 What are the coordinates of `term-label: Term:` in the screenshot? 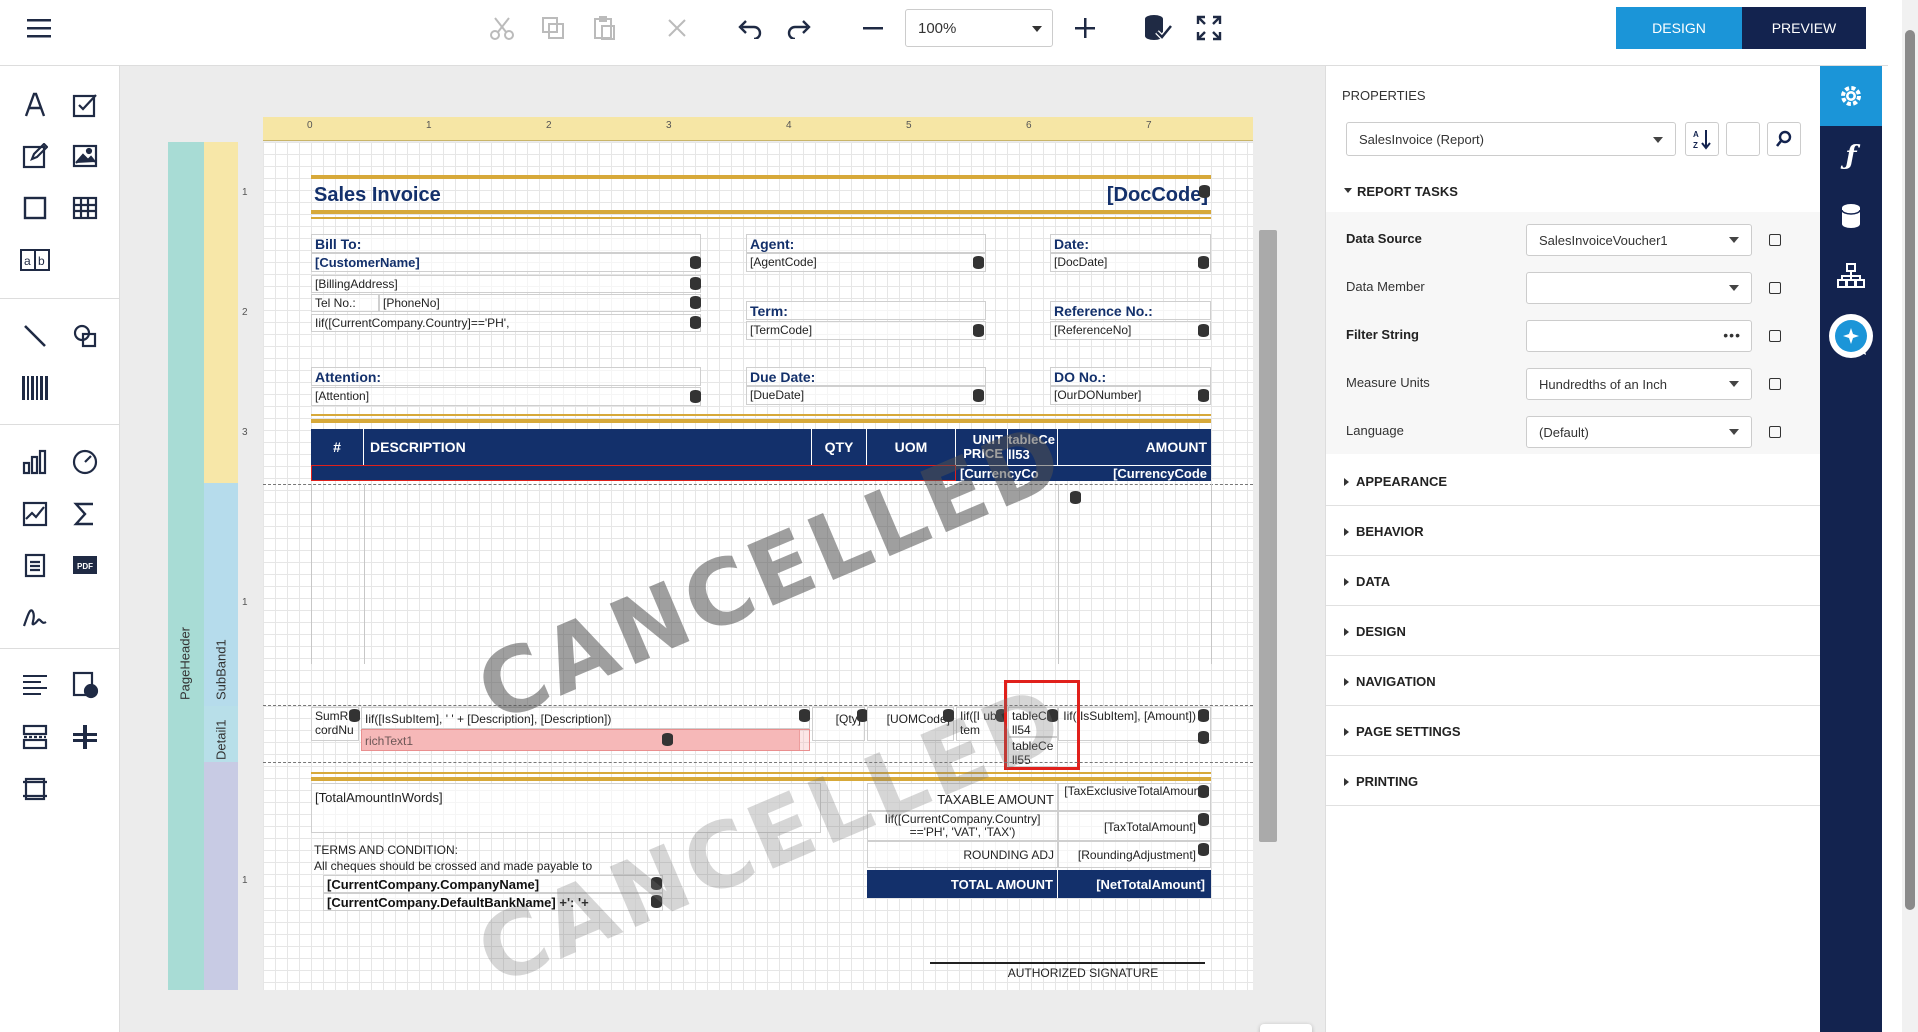 It's located at (866, 310).